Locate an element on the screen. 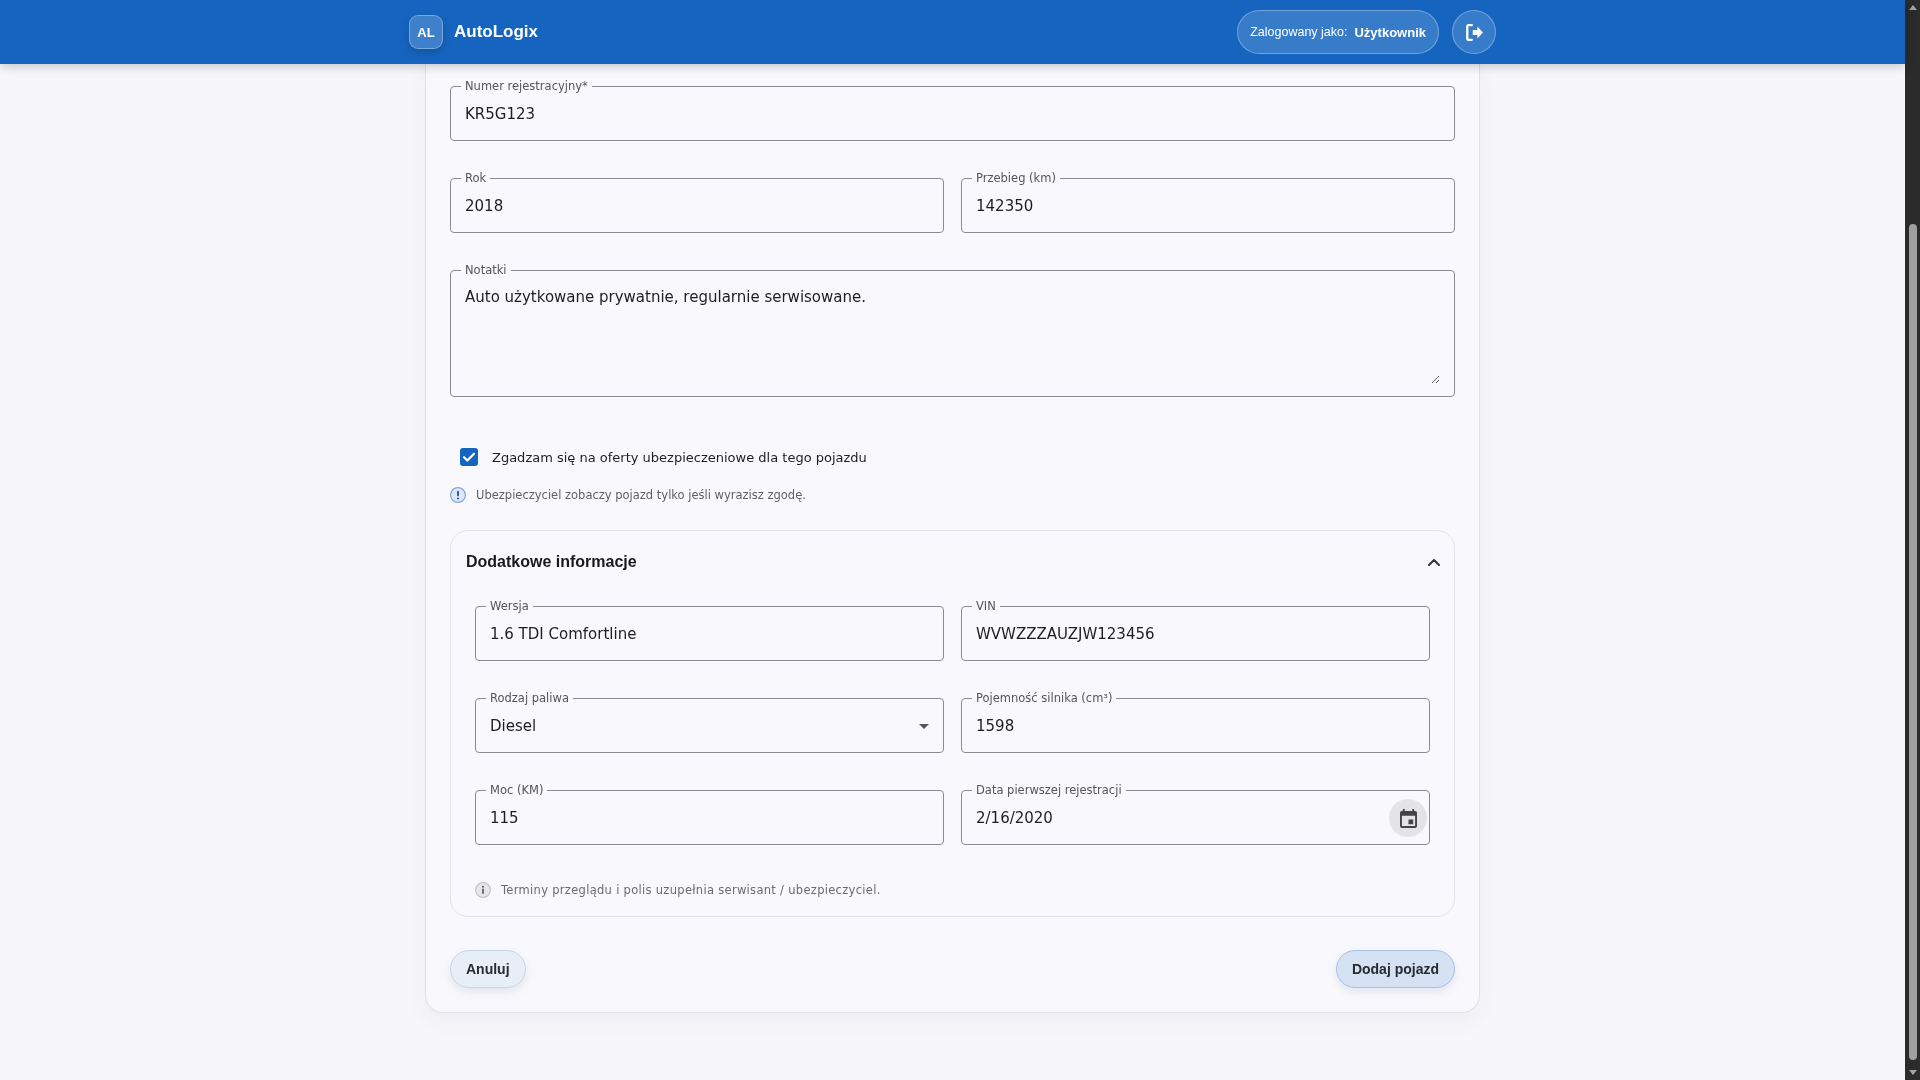 The width and height of the screenshot is (1920, 1080). date-field: Data pierwszej rejestracji 2/16/2020 is located at coordinates (1195, 814).